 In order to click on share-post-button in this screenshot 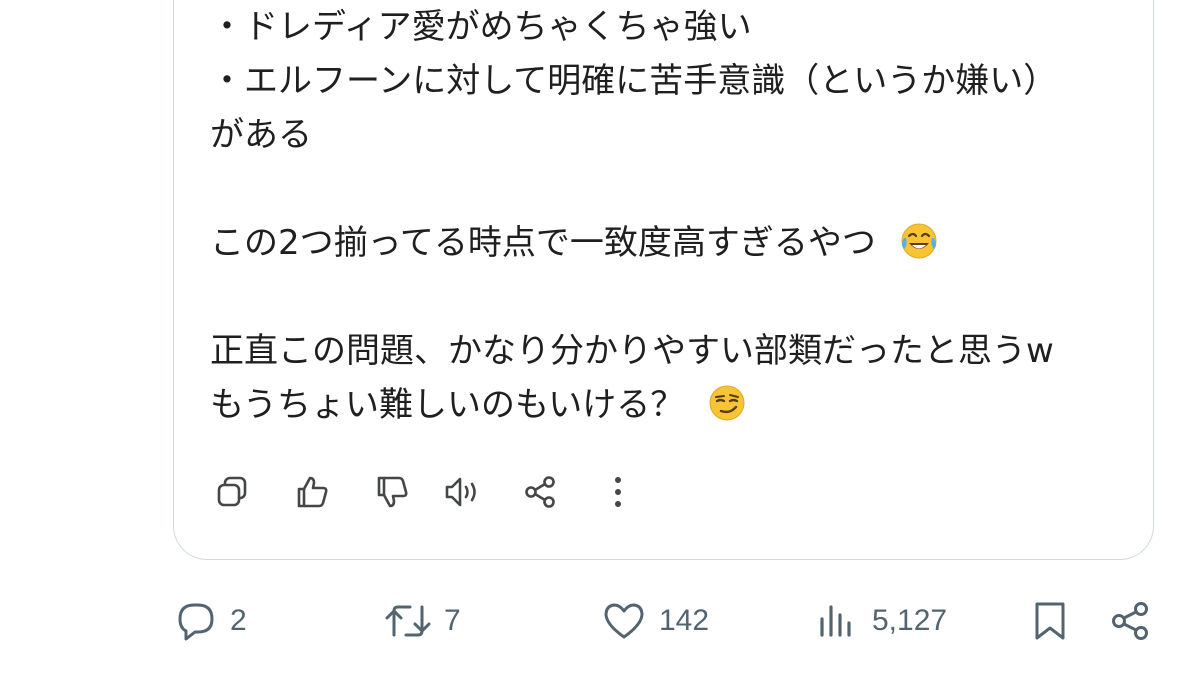, I will do `click(1131, 621)`.